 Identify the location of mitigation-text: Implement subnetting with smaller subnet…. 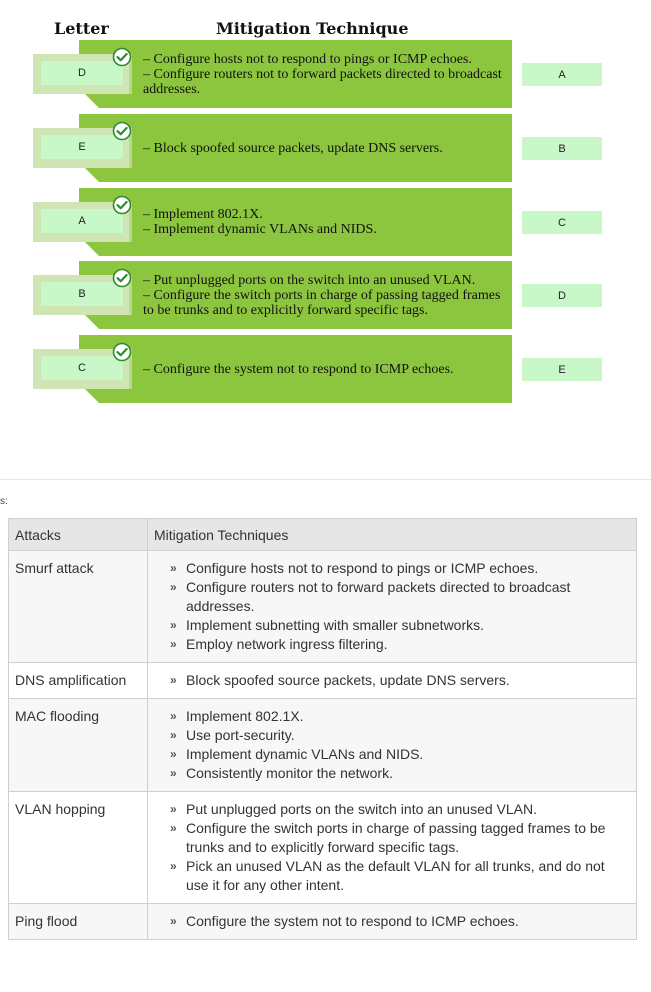
(335, 625).